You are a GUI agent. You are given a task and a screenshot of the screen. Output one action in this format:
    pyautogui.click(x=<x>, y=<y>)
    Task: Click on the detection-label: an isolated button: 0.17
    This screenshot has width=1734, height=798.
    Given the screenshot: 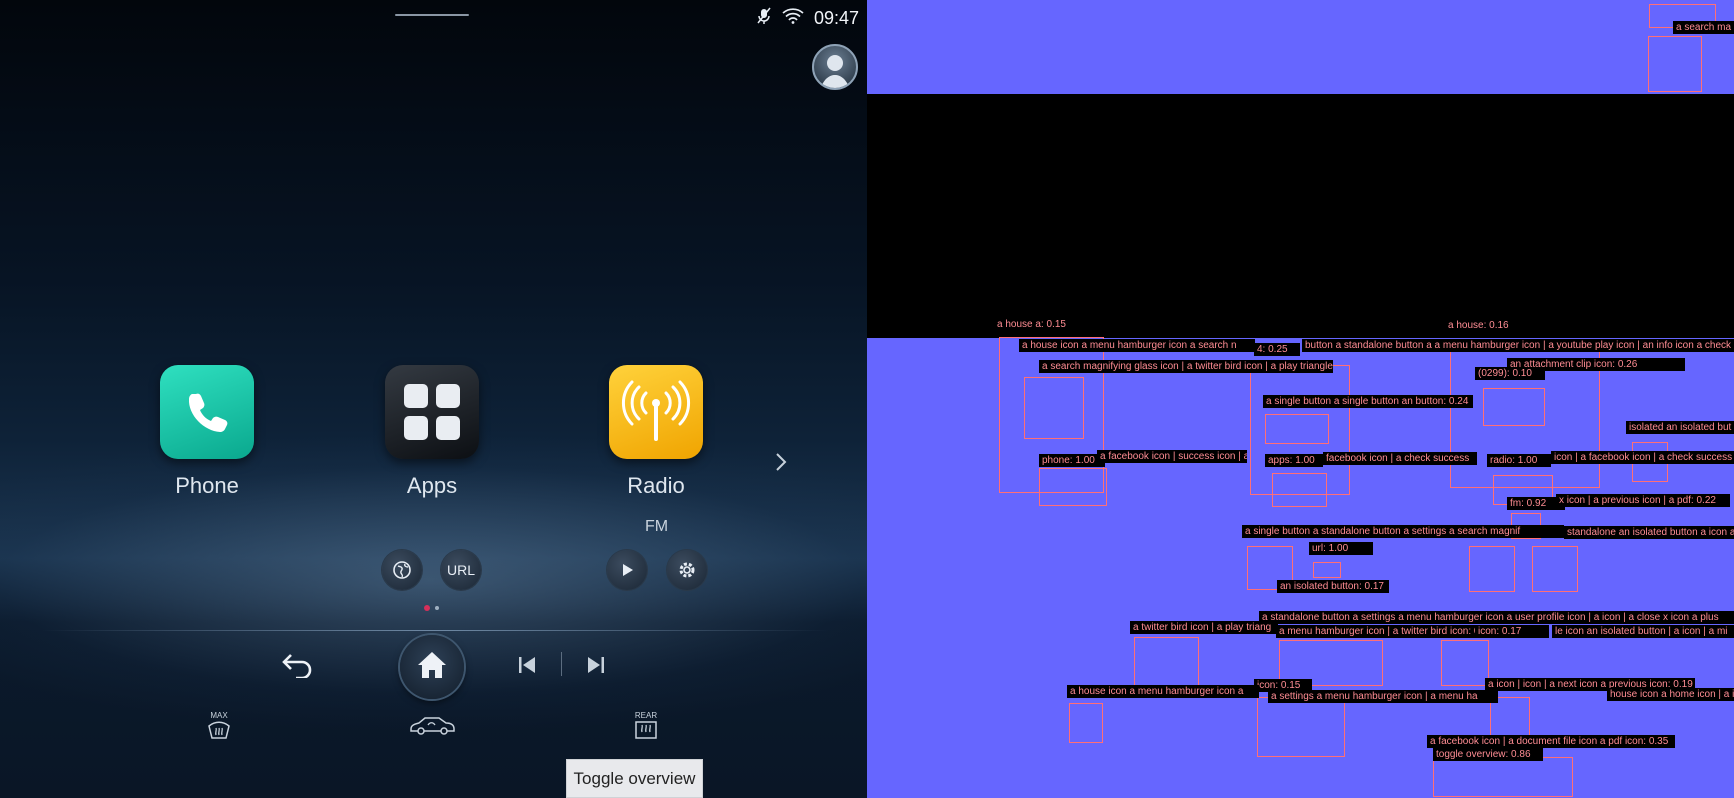 What is the action you would take?
    pyautogui.click(x=1333, y=586)
    